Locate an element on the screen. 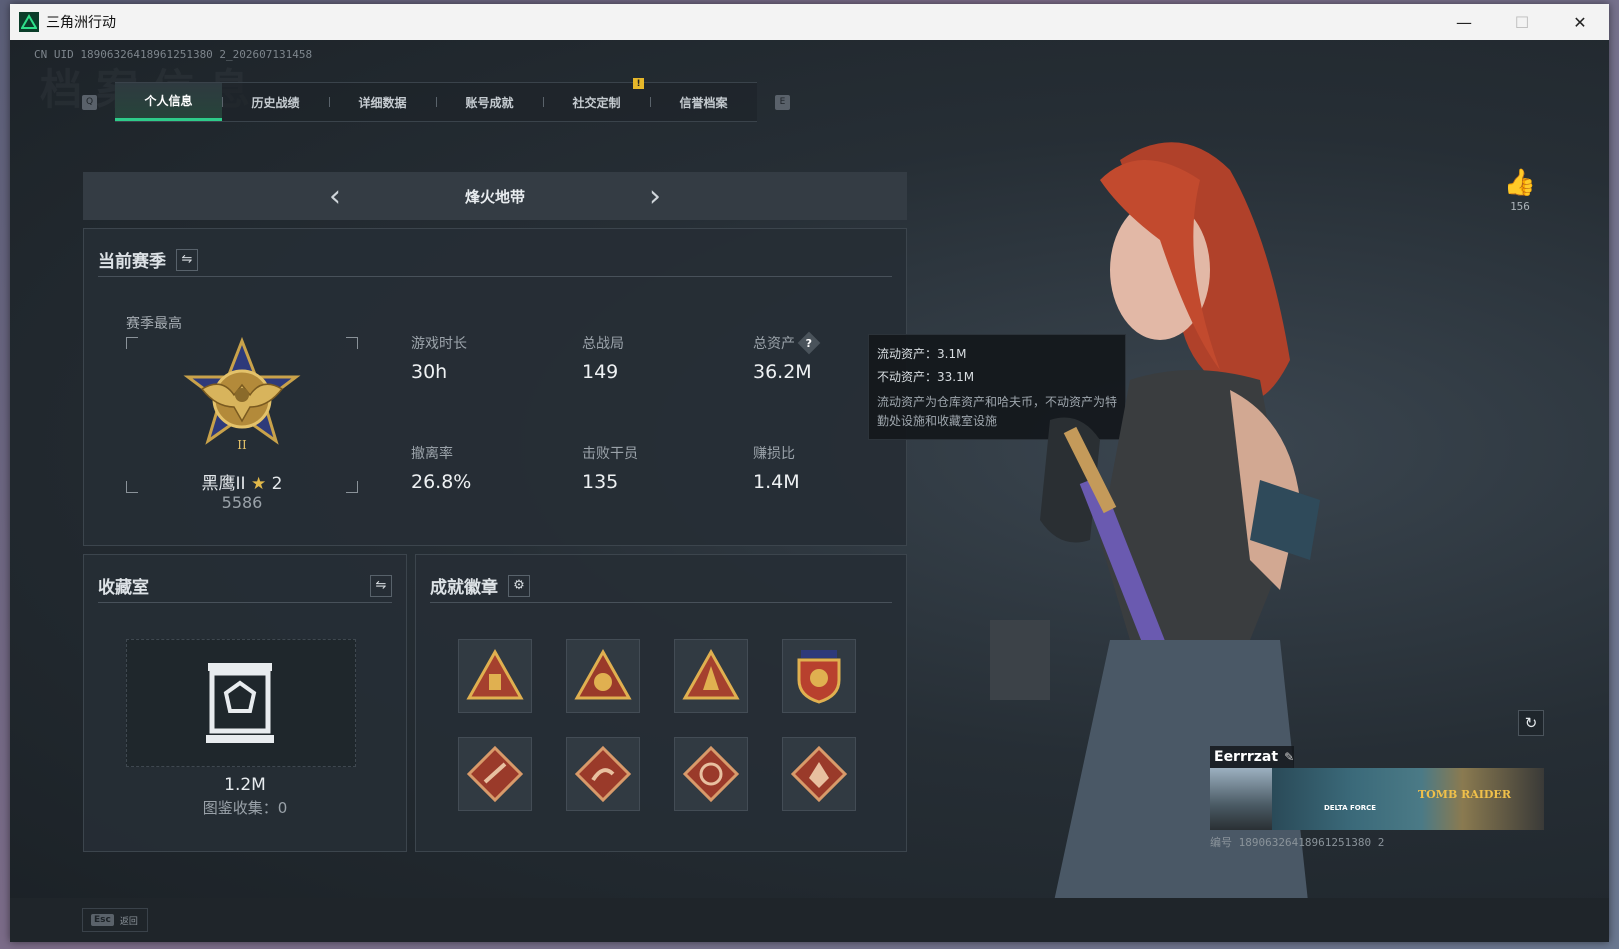  season-title: 当前赛季 is located at coordinates (132, 262).